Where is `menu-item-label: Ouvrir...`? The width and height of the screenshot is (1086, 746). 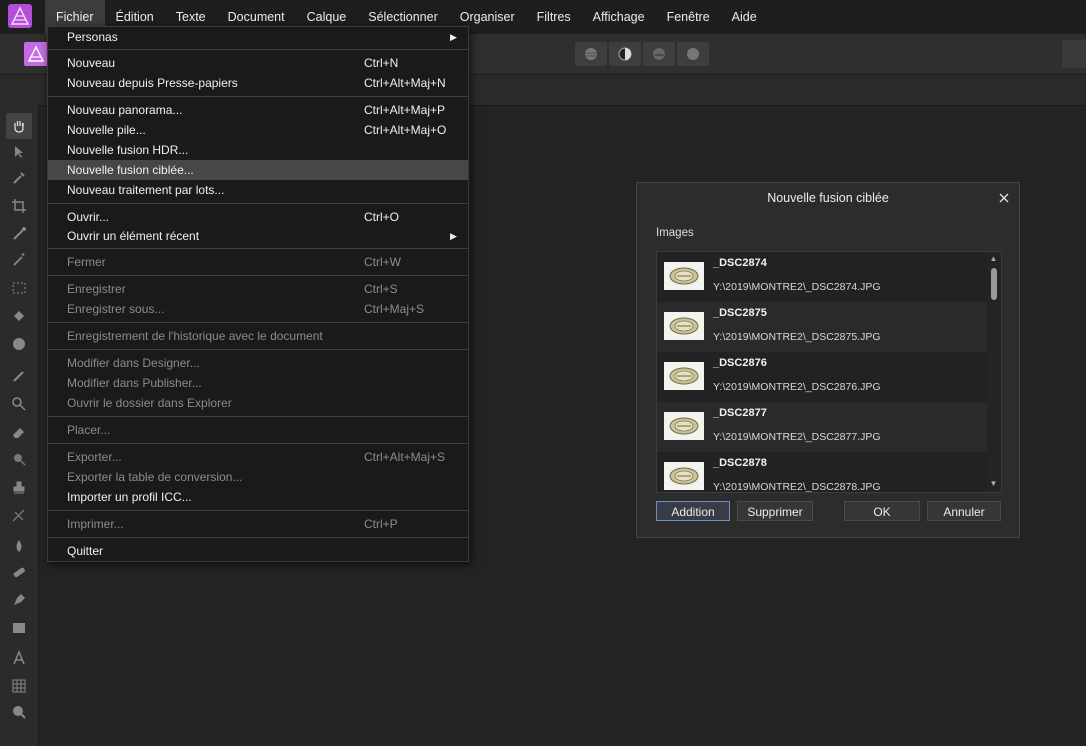
menu-item-label: Ouvrir... is located at coordinates (88, 217).